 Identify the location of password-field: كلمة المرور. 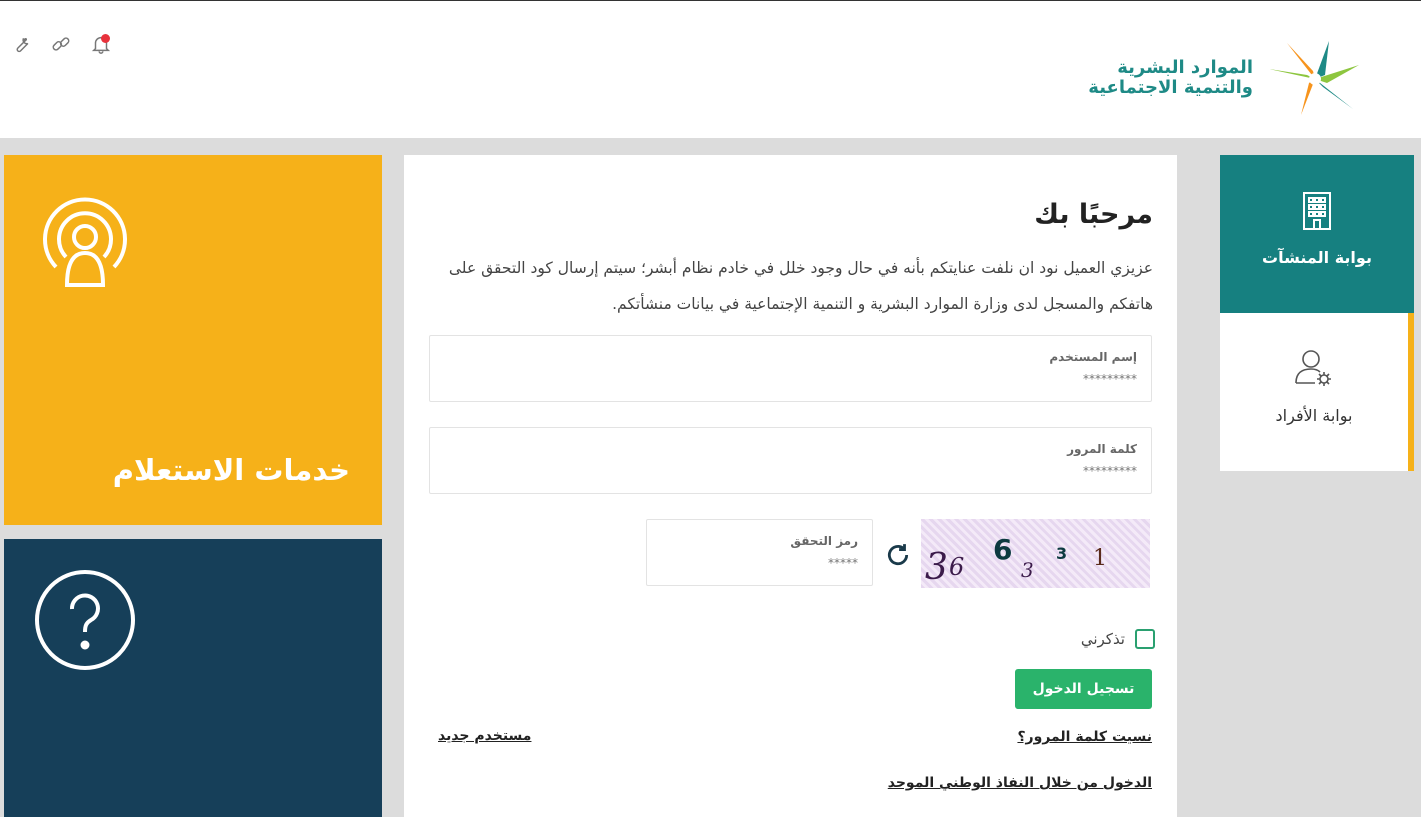
(790, 460).